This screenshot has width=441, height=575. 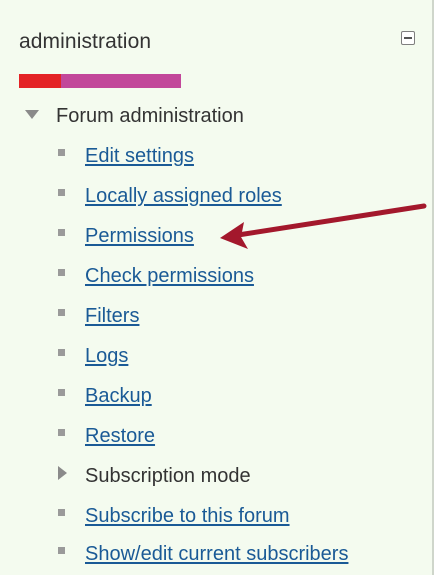 What do you see at coordinates (139, 156) in the screenshot?
I see `edit-settings-link: Edit settings` at bounding box center [139, 156].